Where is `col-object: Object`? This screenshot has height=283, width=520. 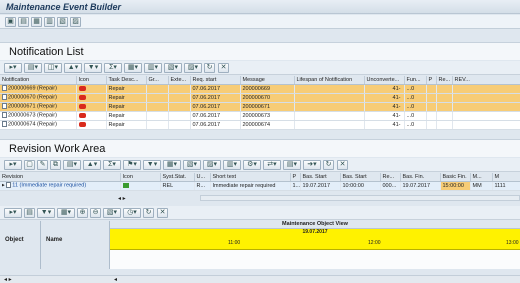 col-object: Object is located at coordinates (14, 240).